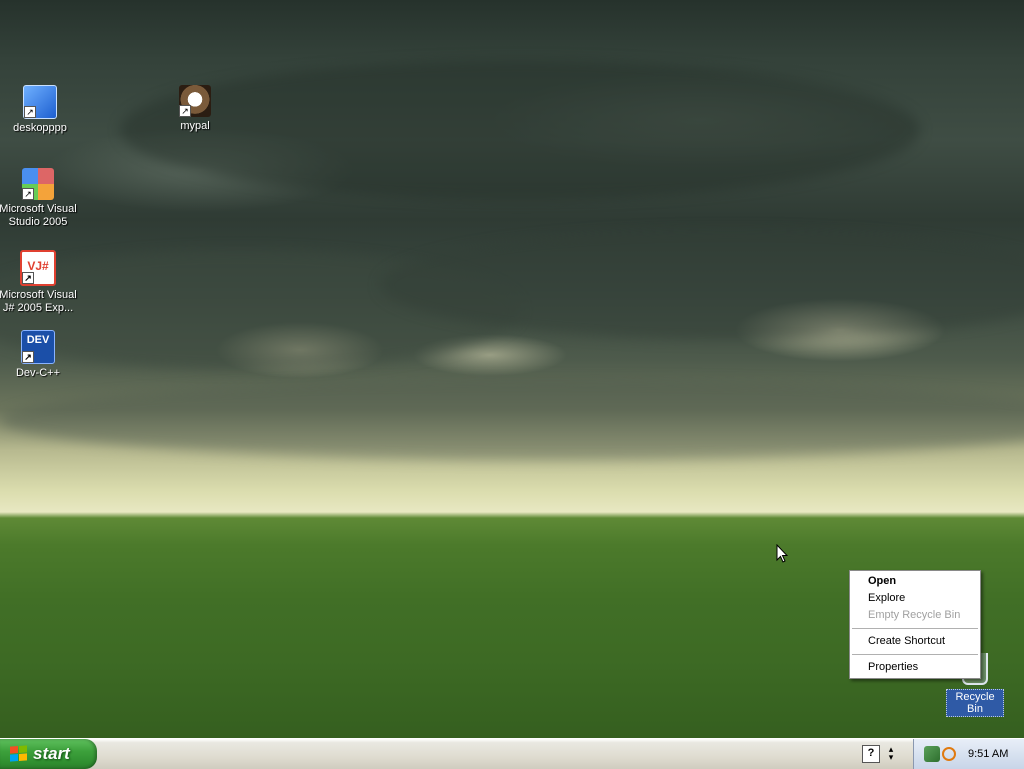  I want to click on deskopppp-icon: ↗, so click(40, 102).